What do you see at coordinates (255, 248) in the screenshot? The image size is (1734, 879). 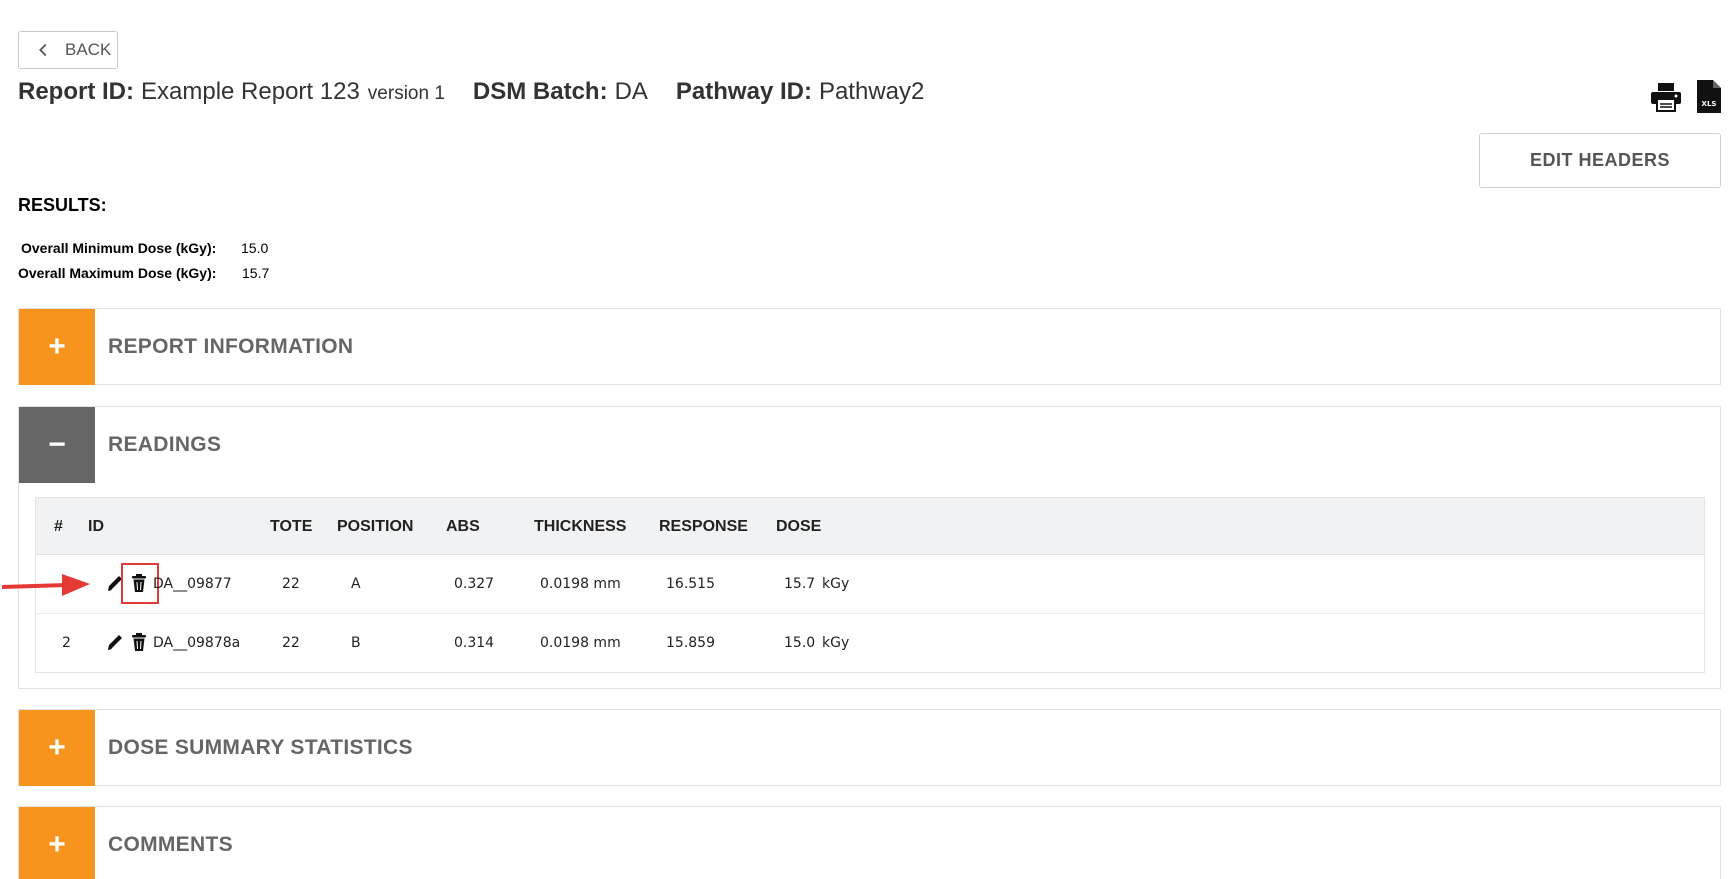 I see `min-dose-value: 15.0` at bounding box center [255, 248].